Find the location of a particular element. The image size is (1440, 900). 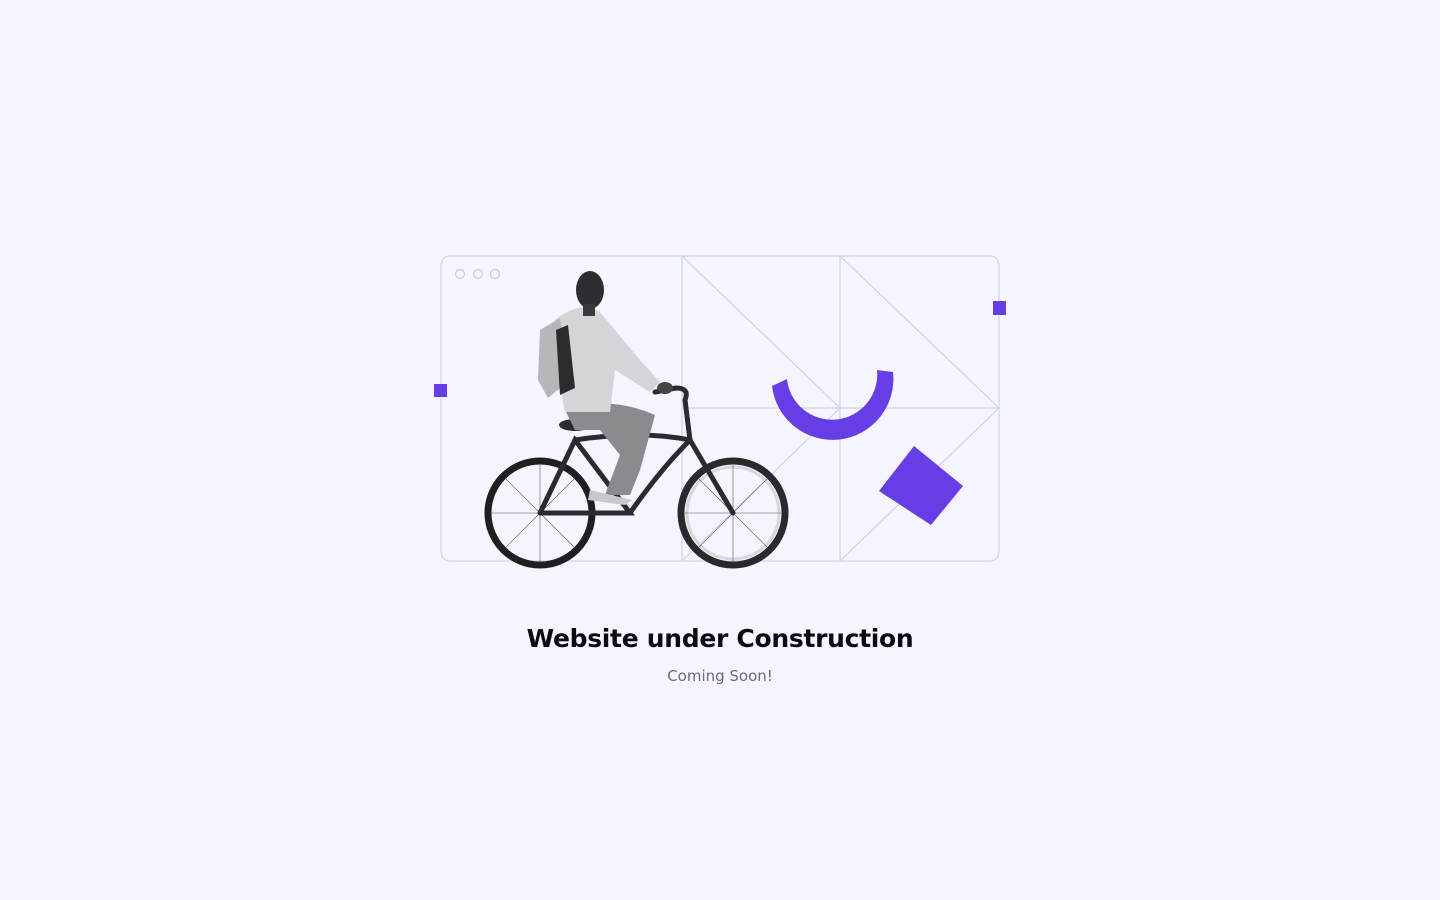

page-subtitle: Coming Soon! is located at coordinates (720, 676).